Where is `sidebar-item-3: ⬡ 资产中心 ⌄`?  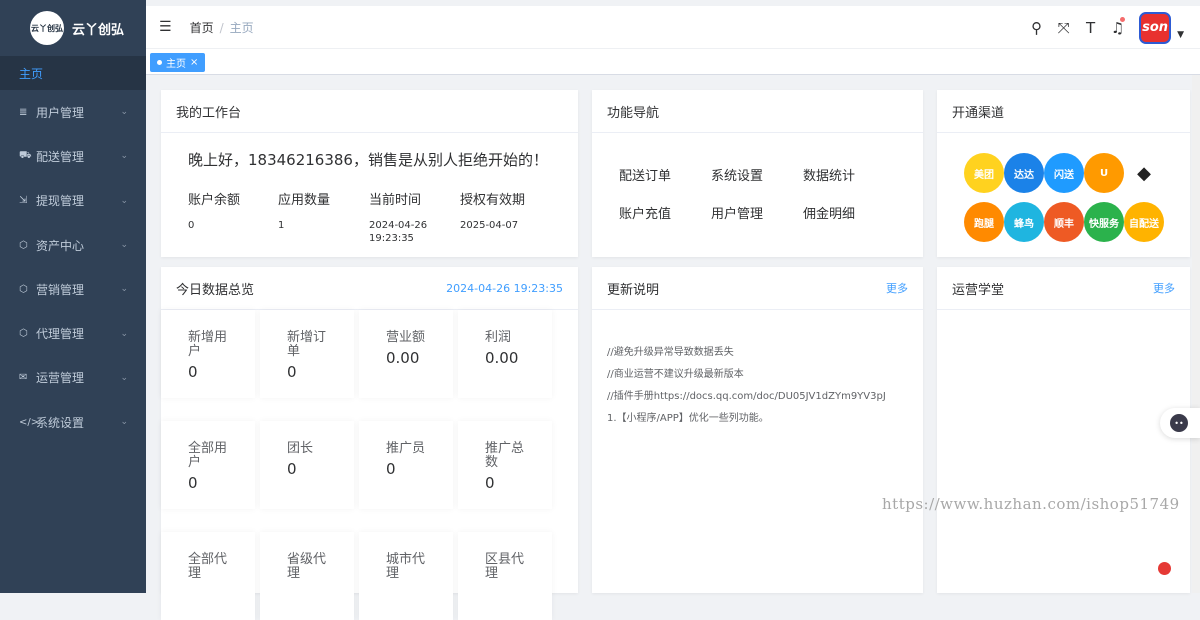
sidebar-item-3: ⬡ 资产中心 ⌄ is located at coordinates (73, 245).